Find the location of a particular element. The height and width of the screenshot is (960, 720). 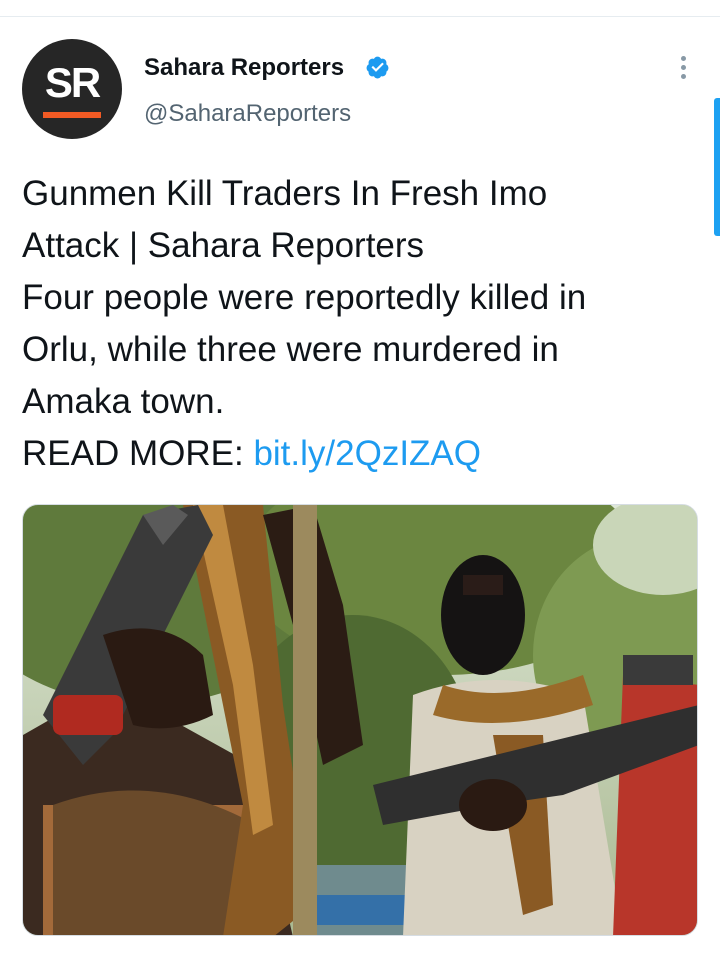

read-more-label: READ MORE: is located at coordinates (133, 453).